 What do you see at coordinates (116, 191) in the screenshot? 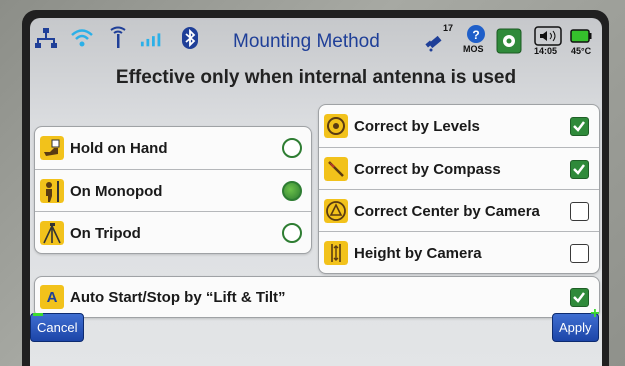
I see `option-label: On Monopod` at bounding box center [116, 191].